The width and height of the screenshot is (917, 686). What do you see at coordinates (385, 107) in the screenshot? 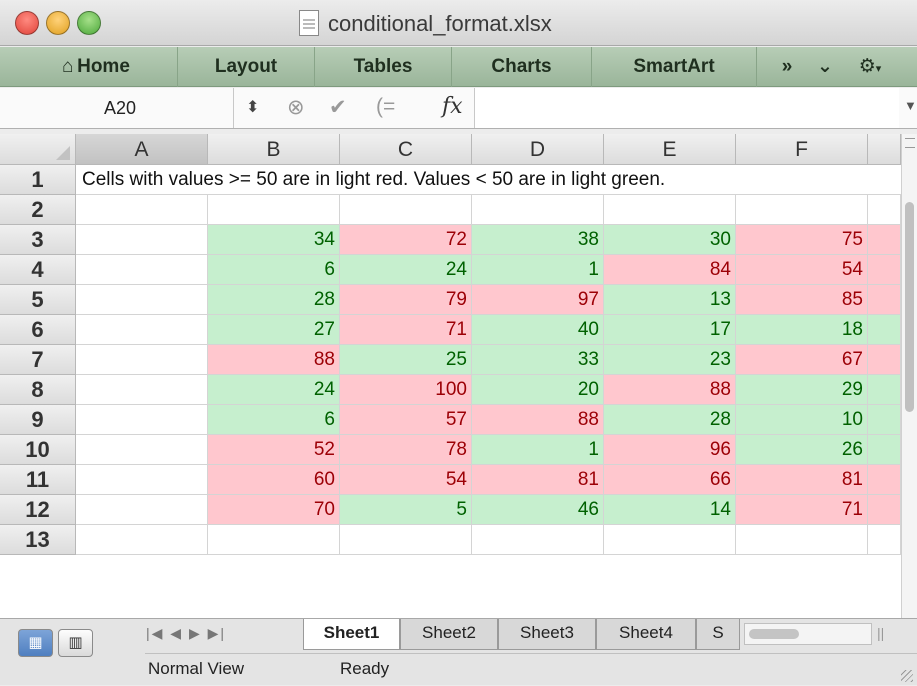
I see `insert-function-icon: (=` at bounding box center [385, 107].